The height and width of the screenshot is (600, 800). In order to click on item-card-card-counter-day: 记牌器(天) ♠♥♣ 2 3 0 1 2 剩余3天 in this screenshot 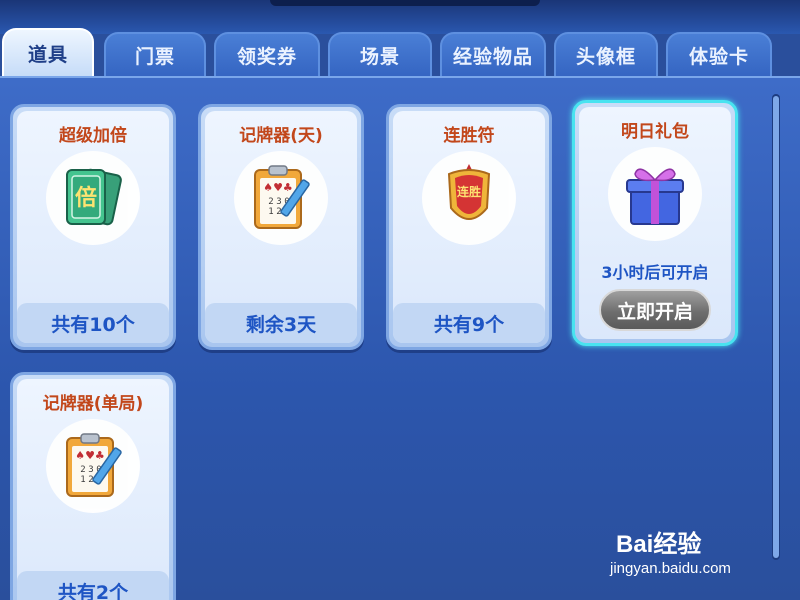, I will do `click(281, 227)`.